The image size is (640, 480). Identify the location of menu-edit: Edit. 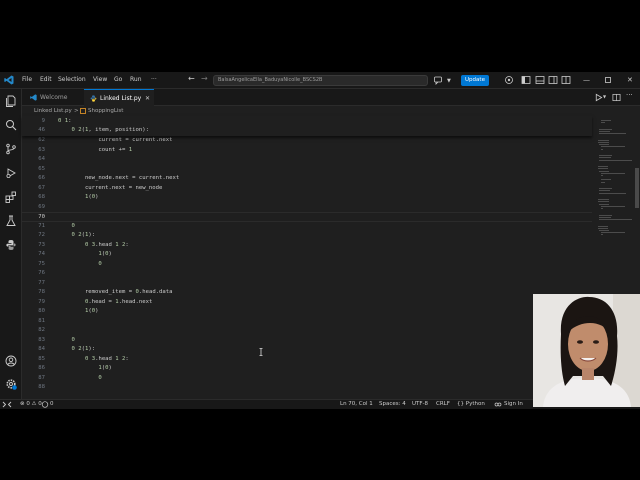
(46, 80).